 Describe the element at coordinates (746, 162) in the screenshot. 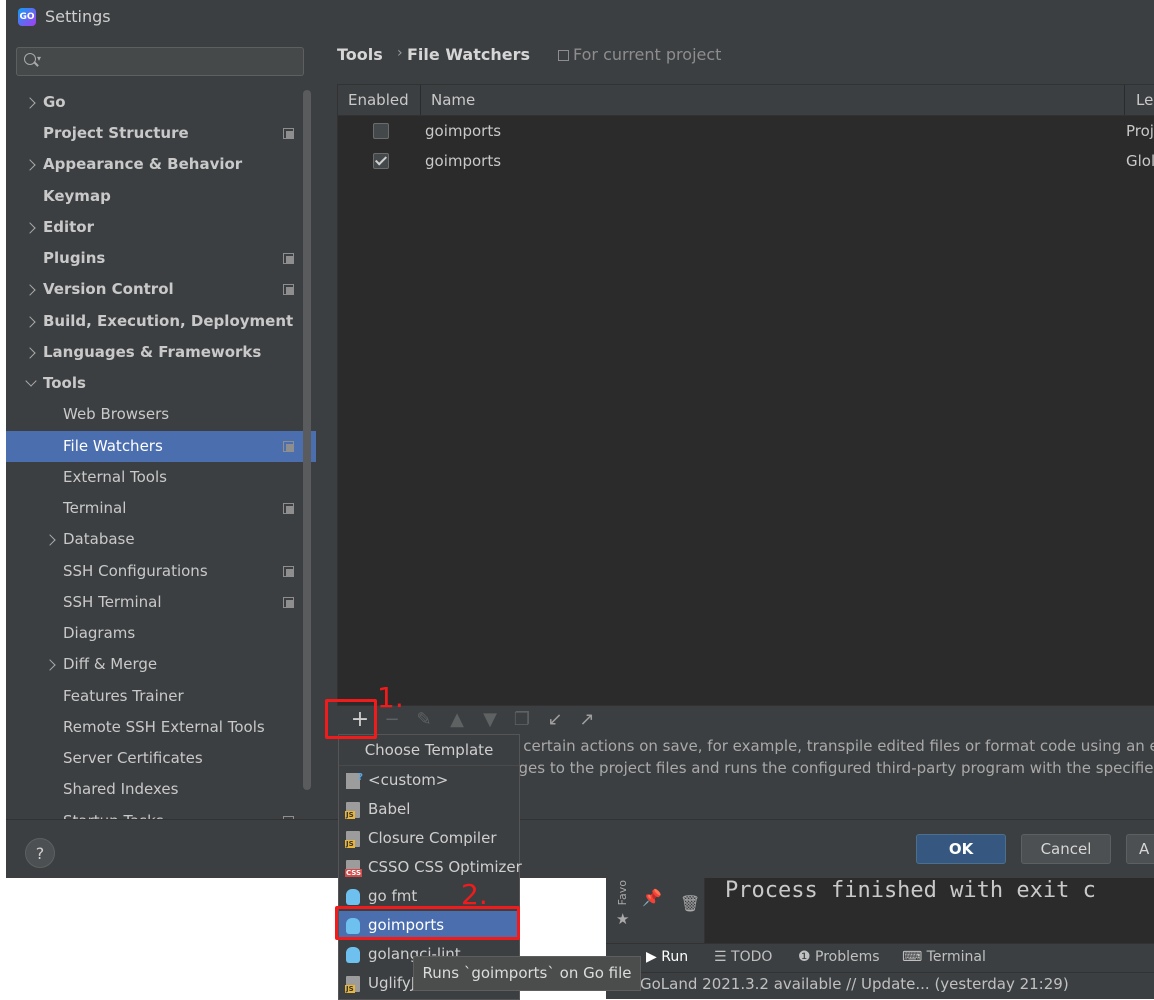

I see `table-row: goimports Glol` at that location.